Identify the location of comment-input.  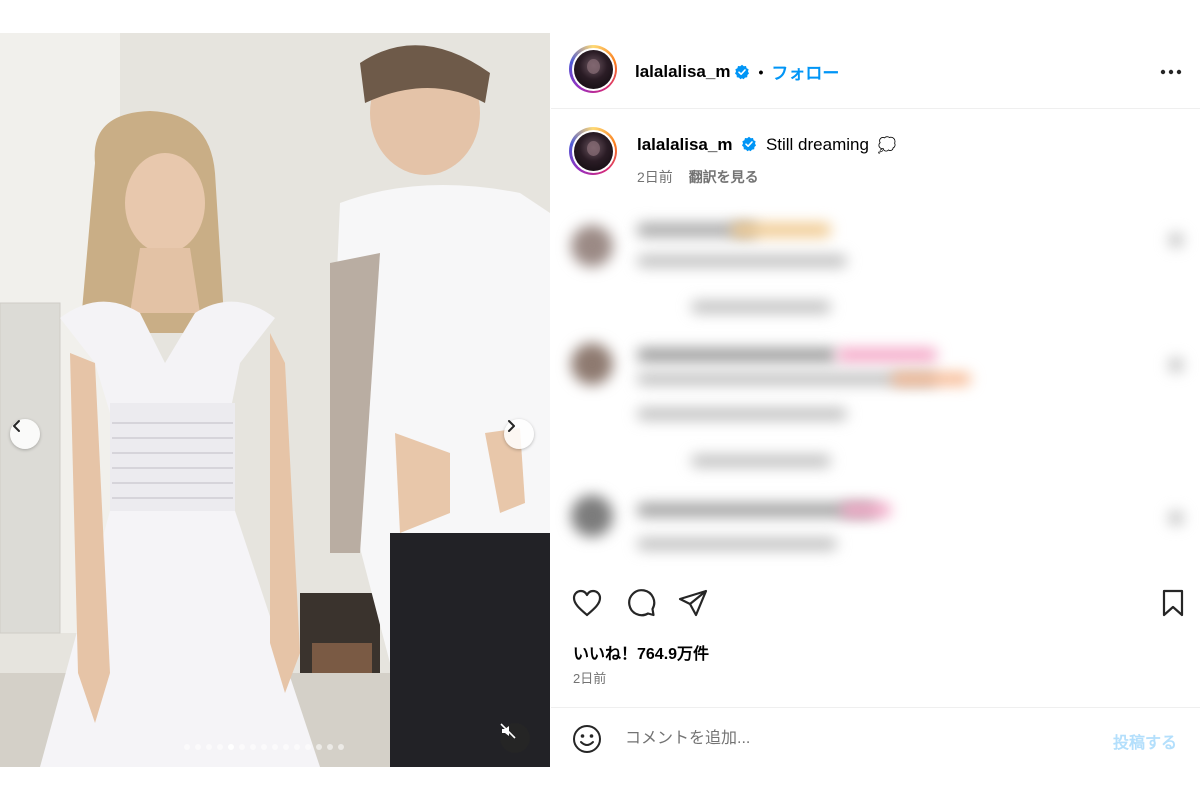
(855, 739).